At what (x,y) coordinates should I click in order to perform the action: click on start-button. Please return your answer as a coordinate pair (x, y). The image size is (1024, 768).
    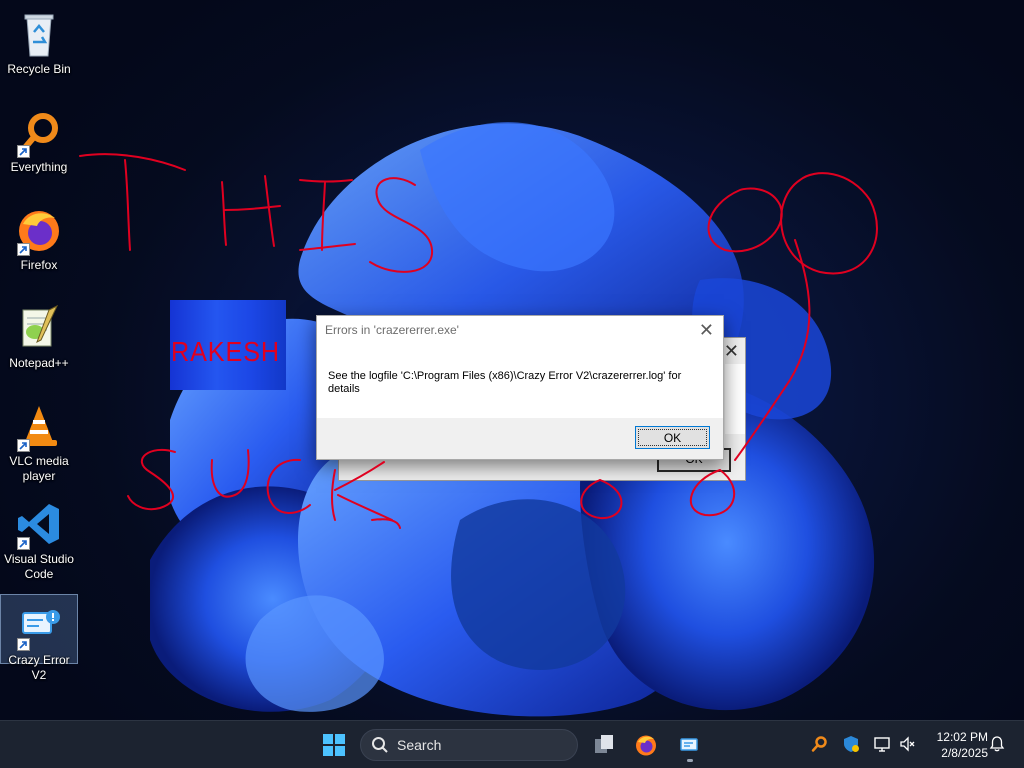
    Looking at the image, I should click on (334, 745).